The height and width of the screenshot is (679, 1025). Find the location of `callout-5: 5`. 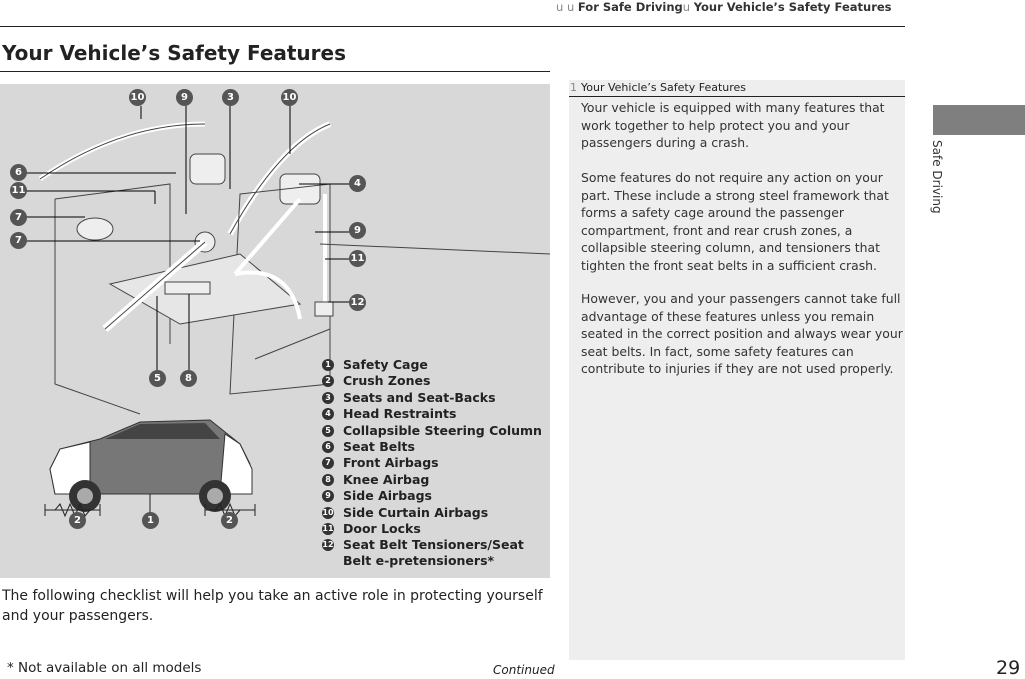

callout-5: 5 is located at coordinates (157, 378).